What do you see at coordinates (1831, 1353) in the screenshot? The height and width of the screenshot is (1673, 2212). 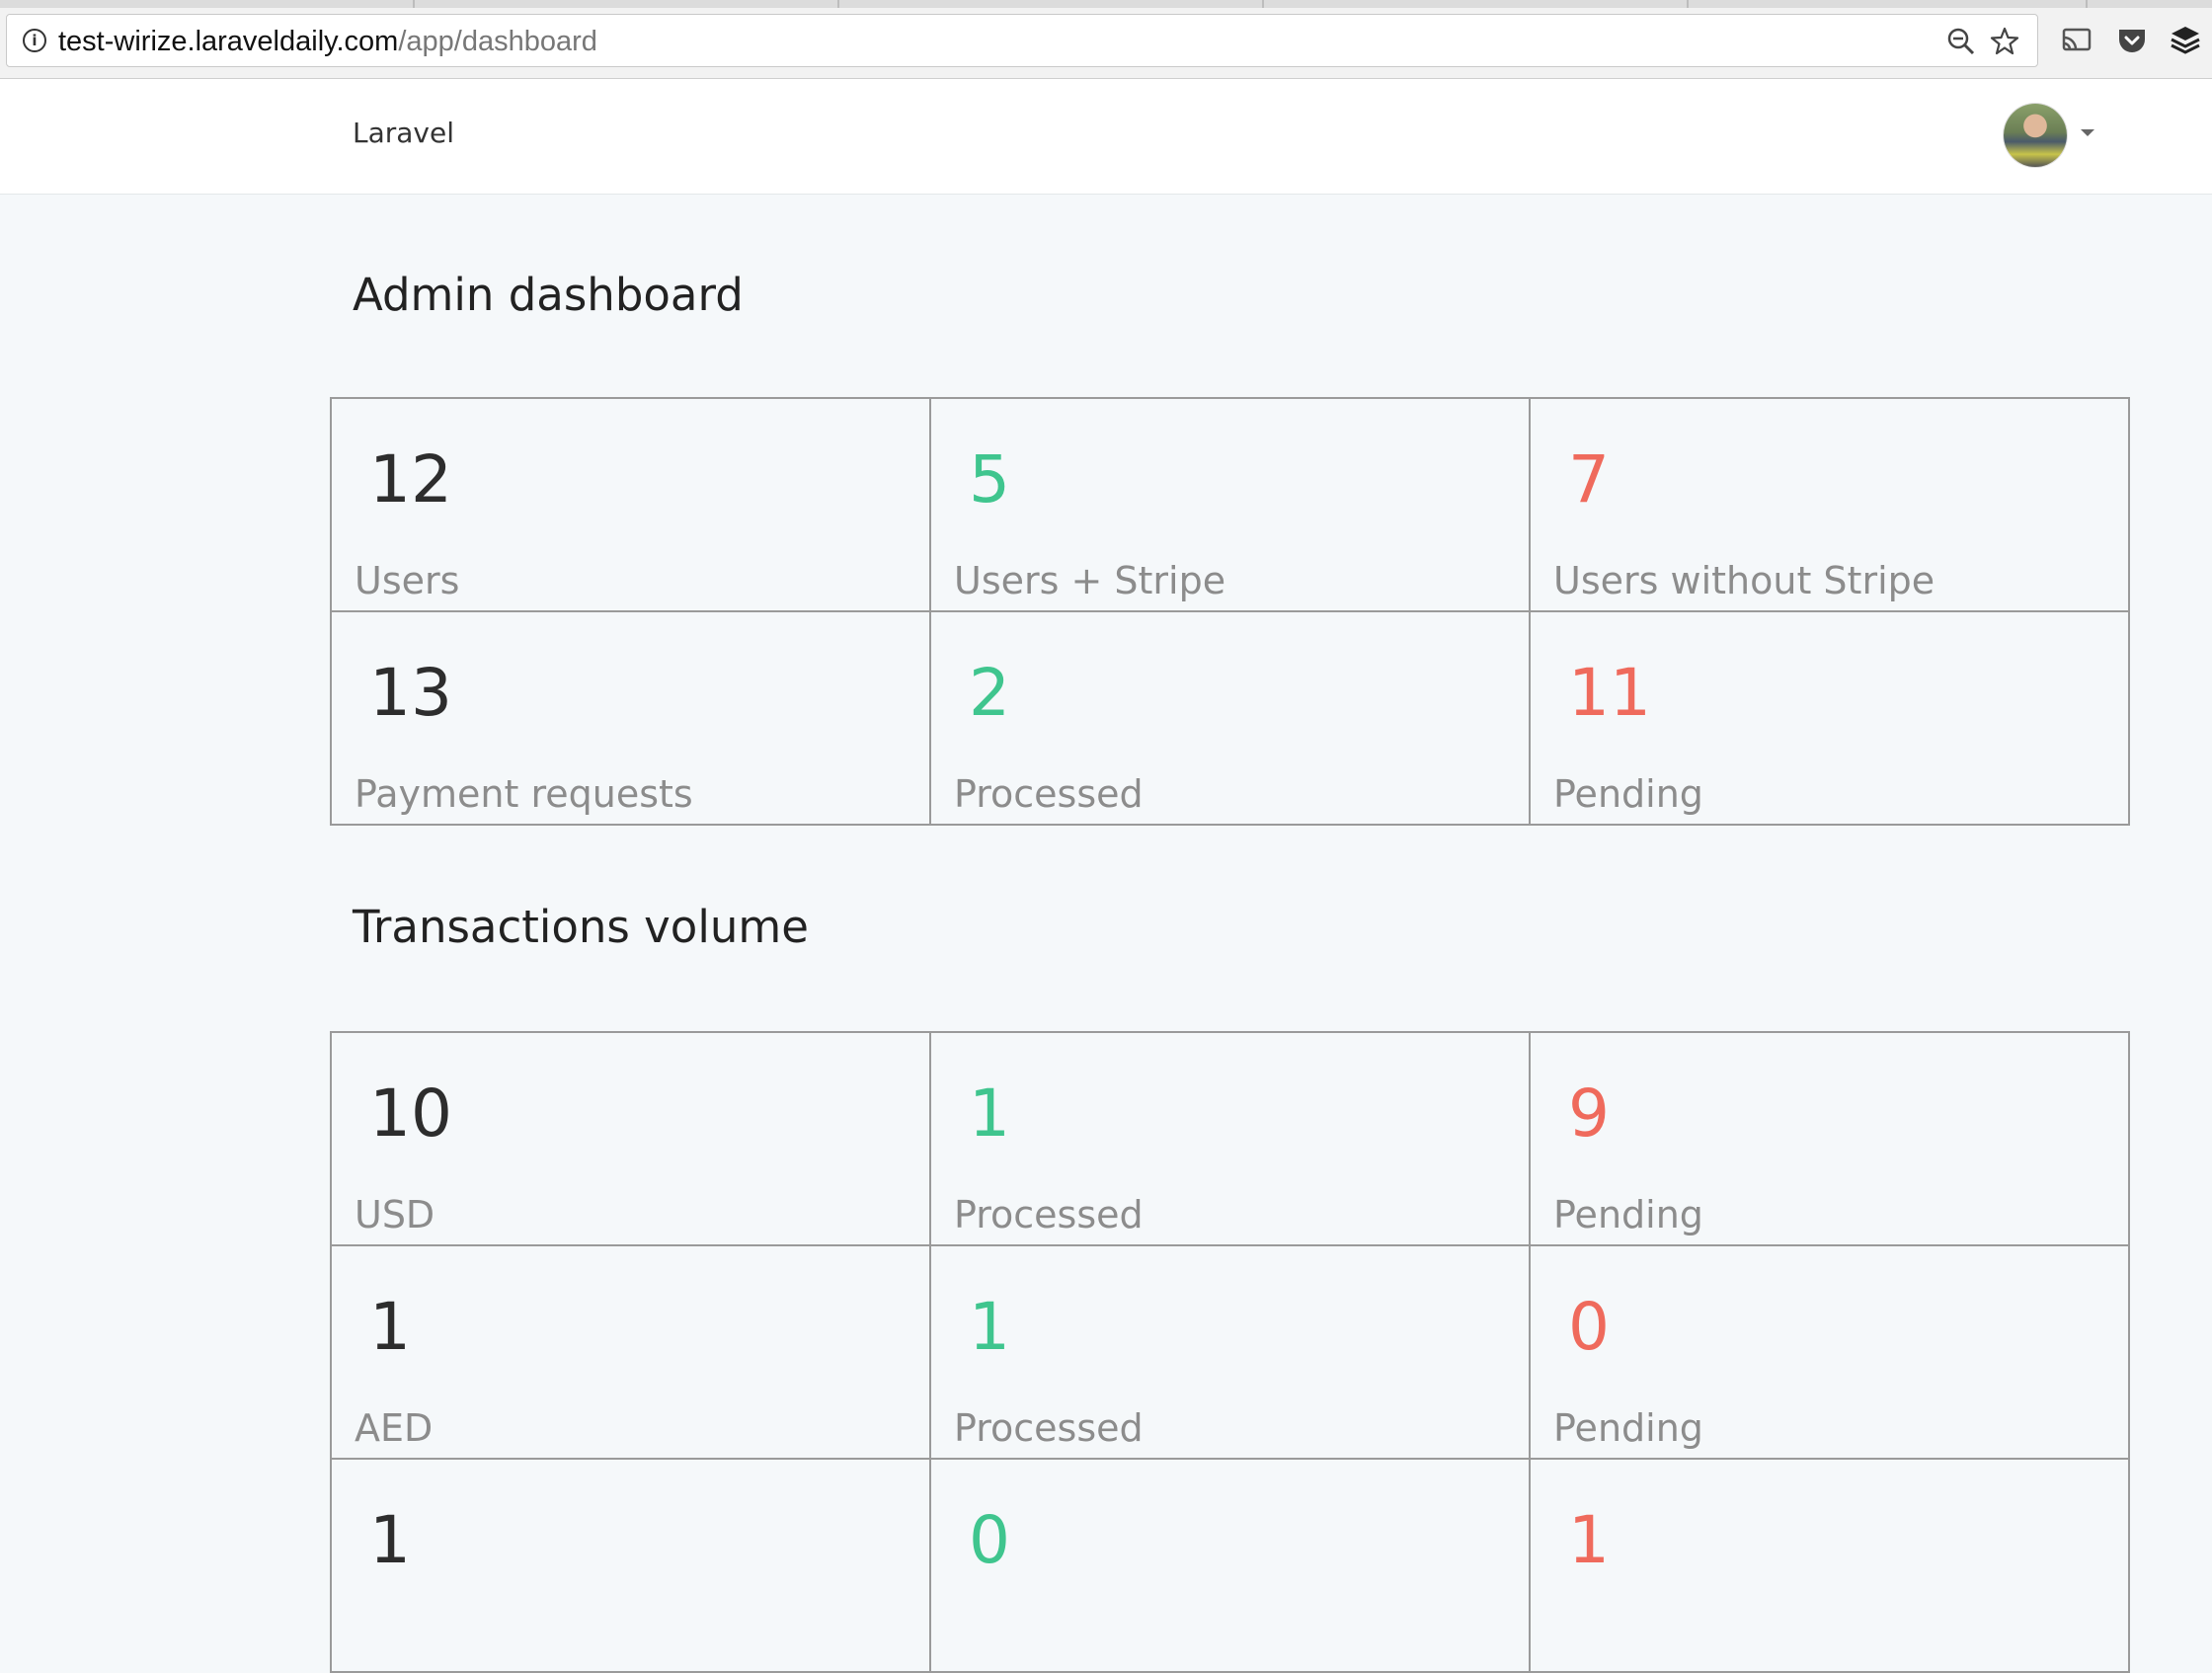 I see `stat-card: 0 Pending` at bounding box center [1831, 1353].